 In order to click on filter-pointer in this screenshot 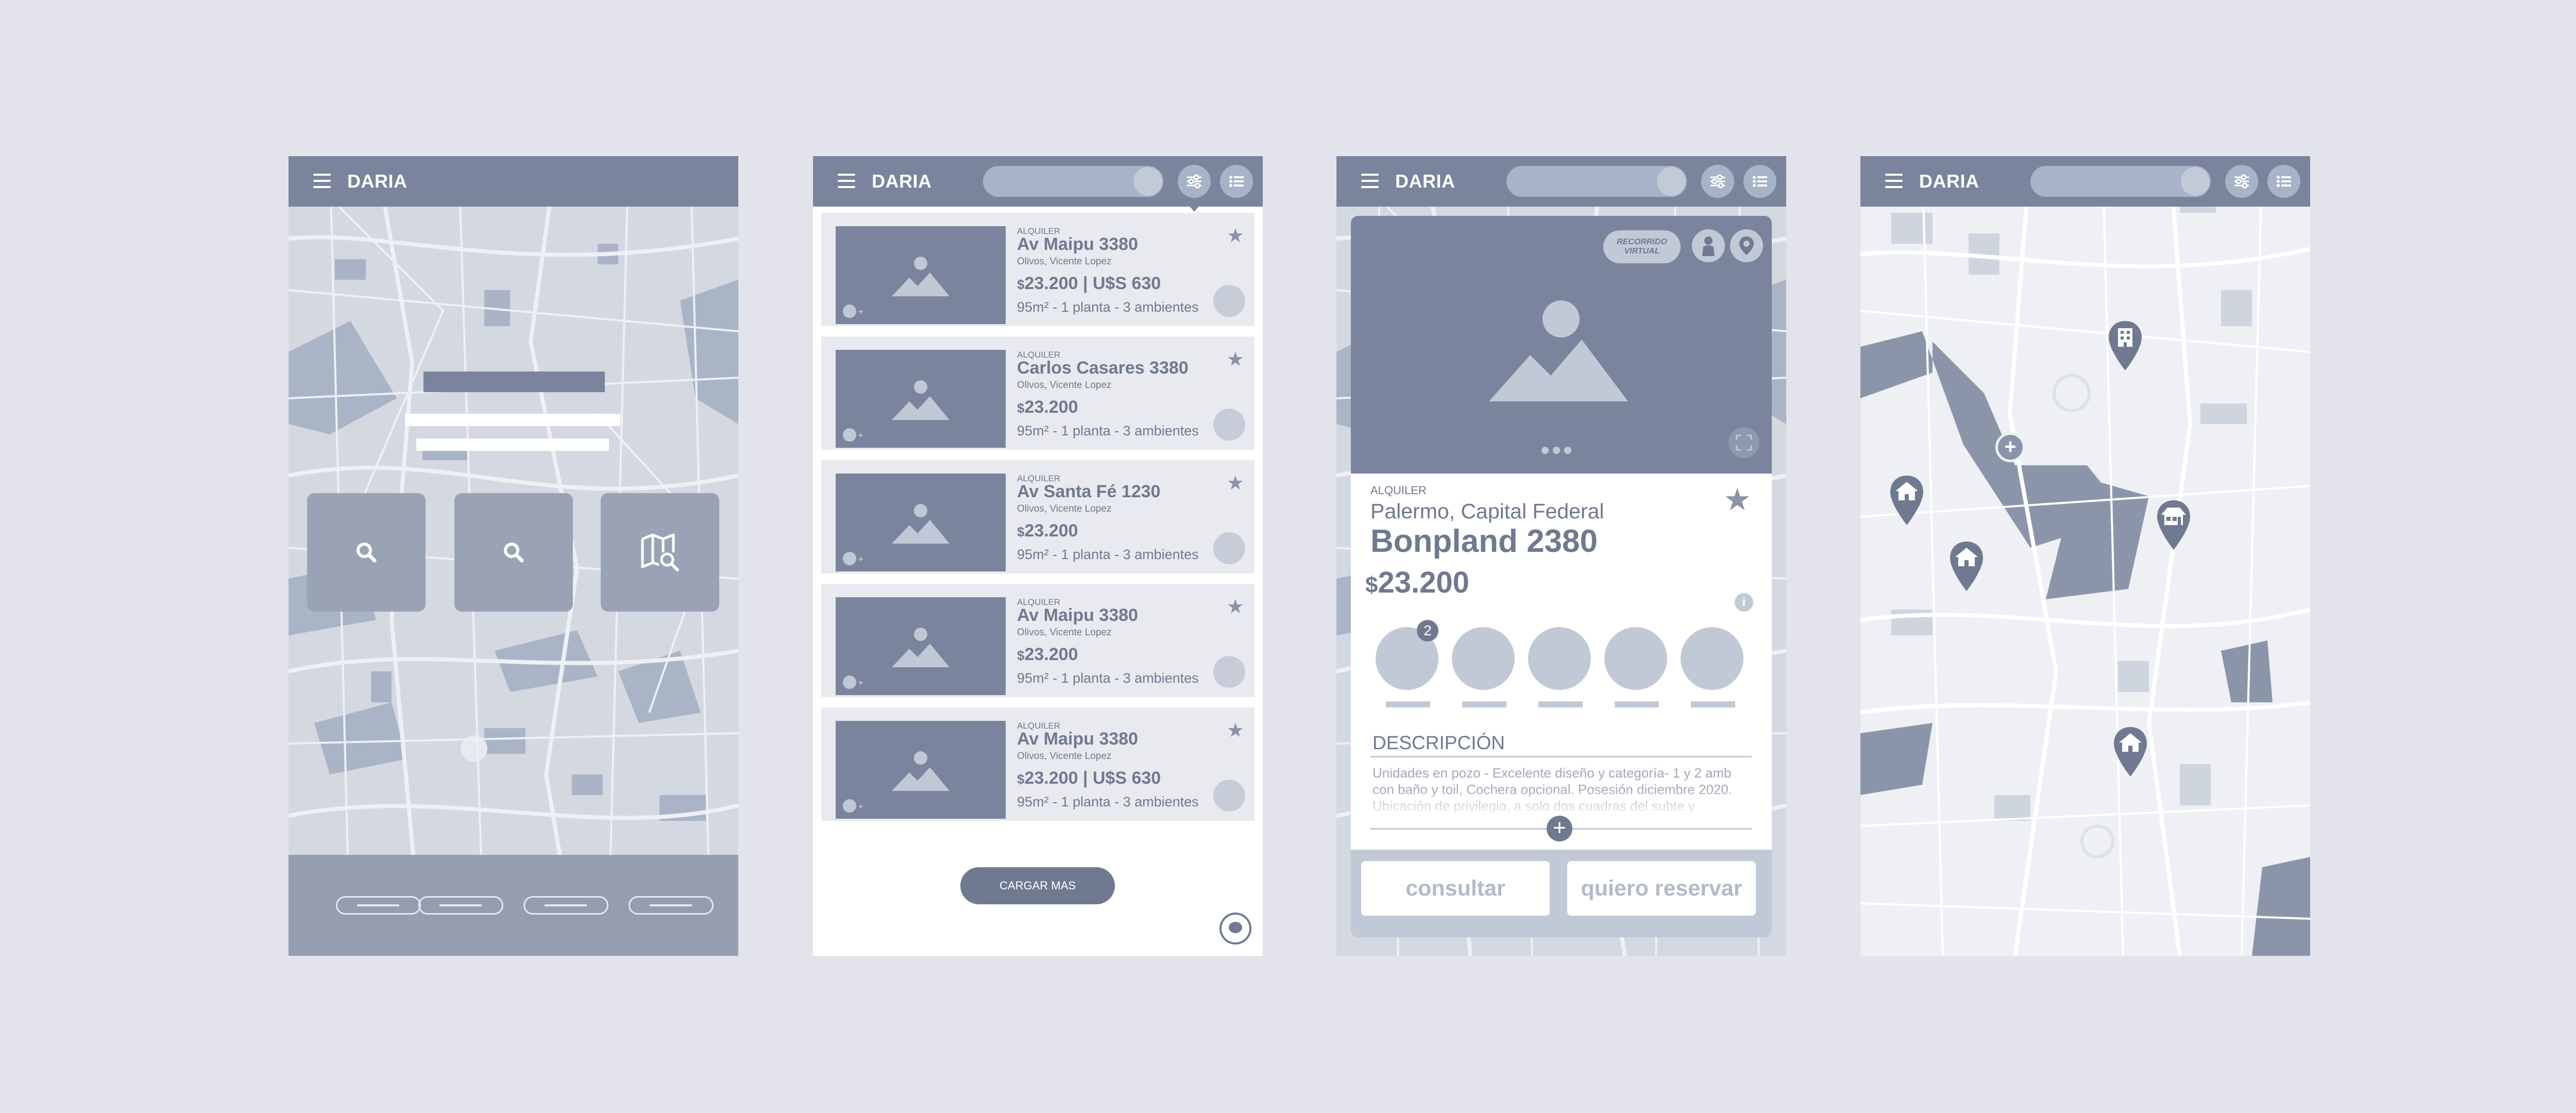, I will do `click(1194, 209)`.